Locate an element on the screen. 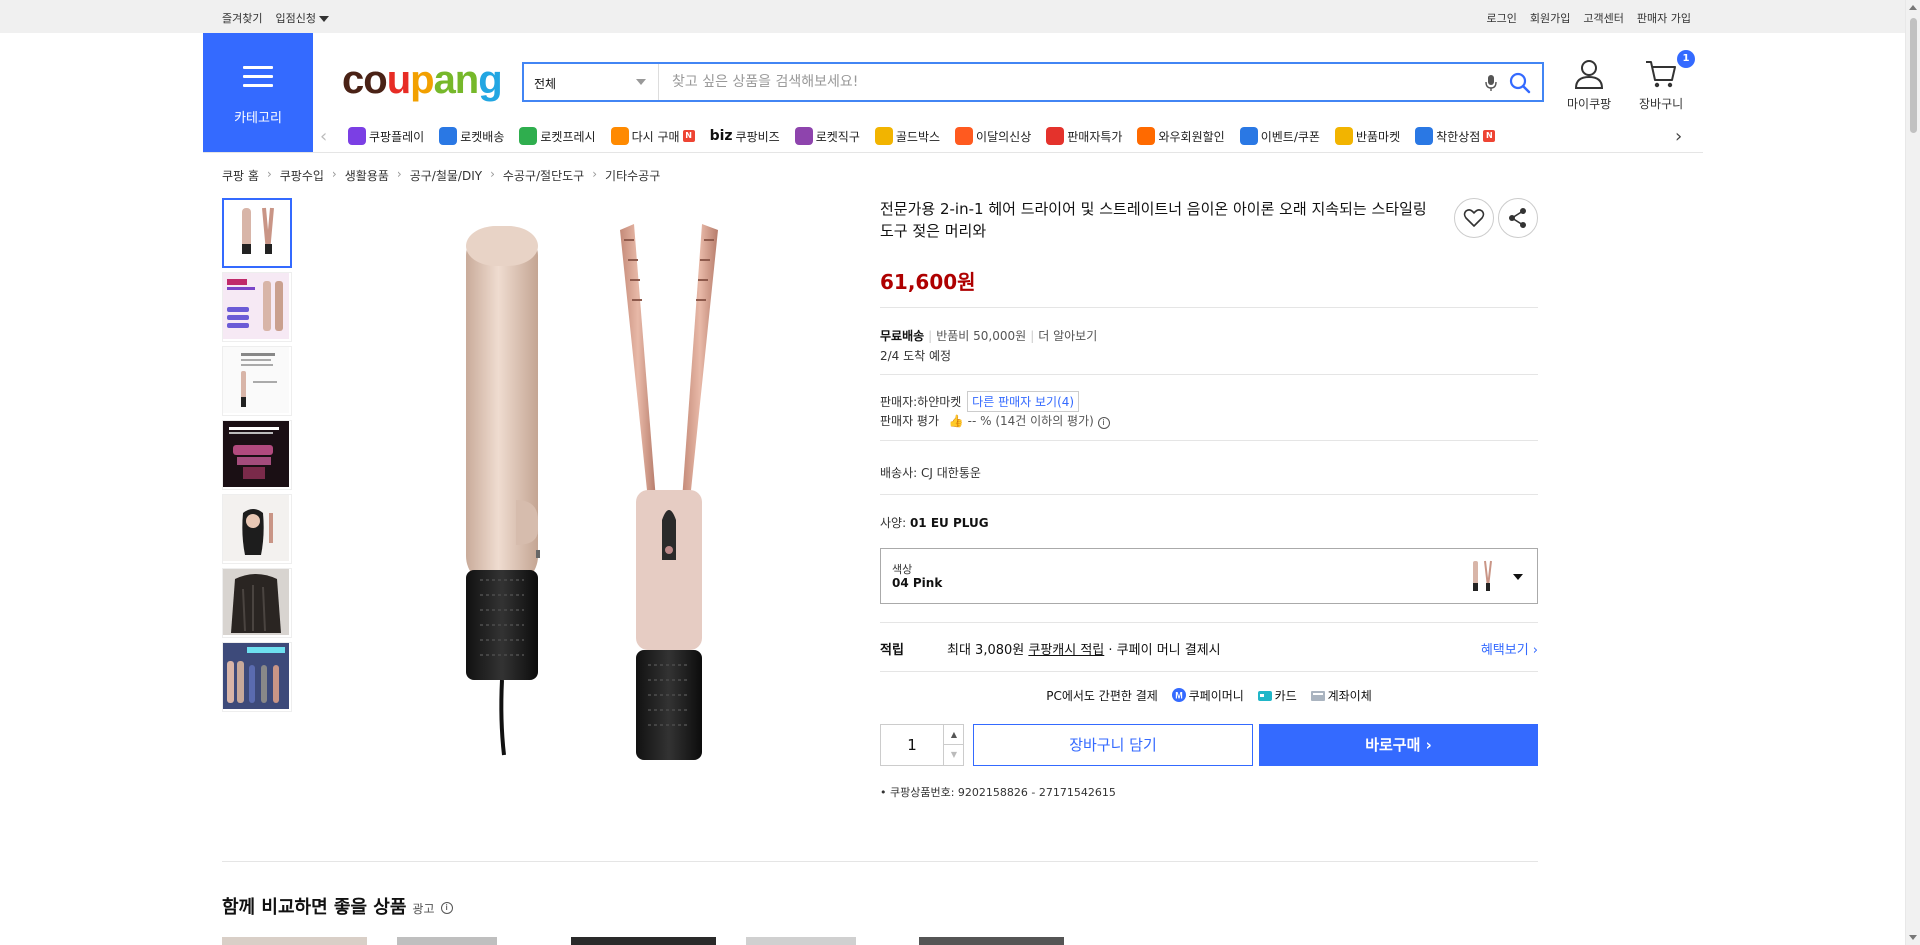  benefits-link: 혜택보기 › is located at coordinates (1509, 648).